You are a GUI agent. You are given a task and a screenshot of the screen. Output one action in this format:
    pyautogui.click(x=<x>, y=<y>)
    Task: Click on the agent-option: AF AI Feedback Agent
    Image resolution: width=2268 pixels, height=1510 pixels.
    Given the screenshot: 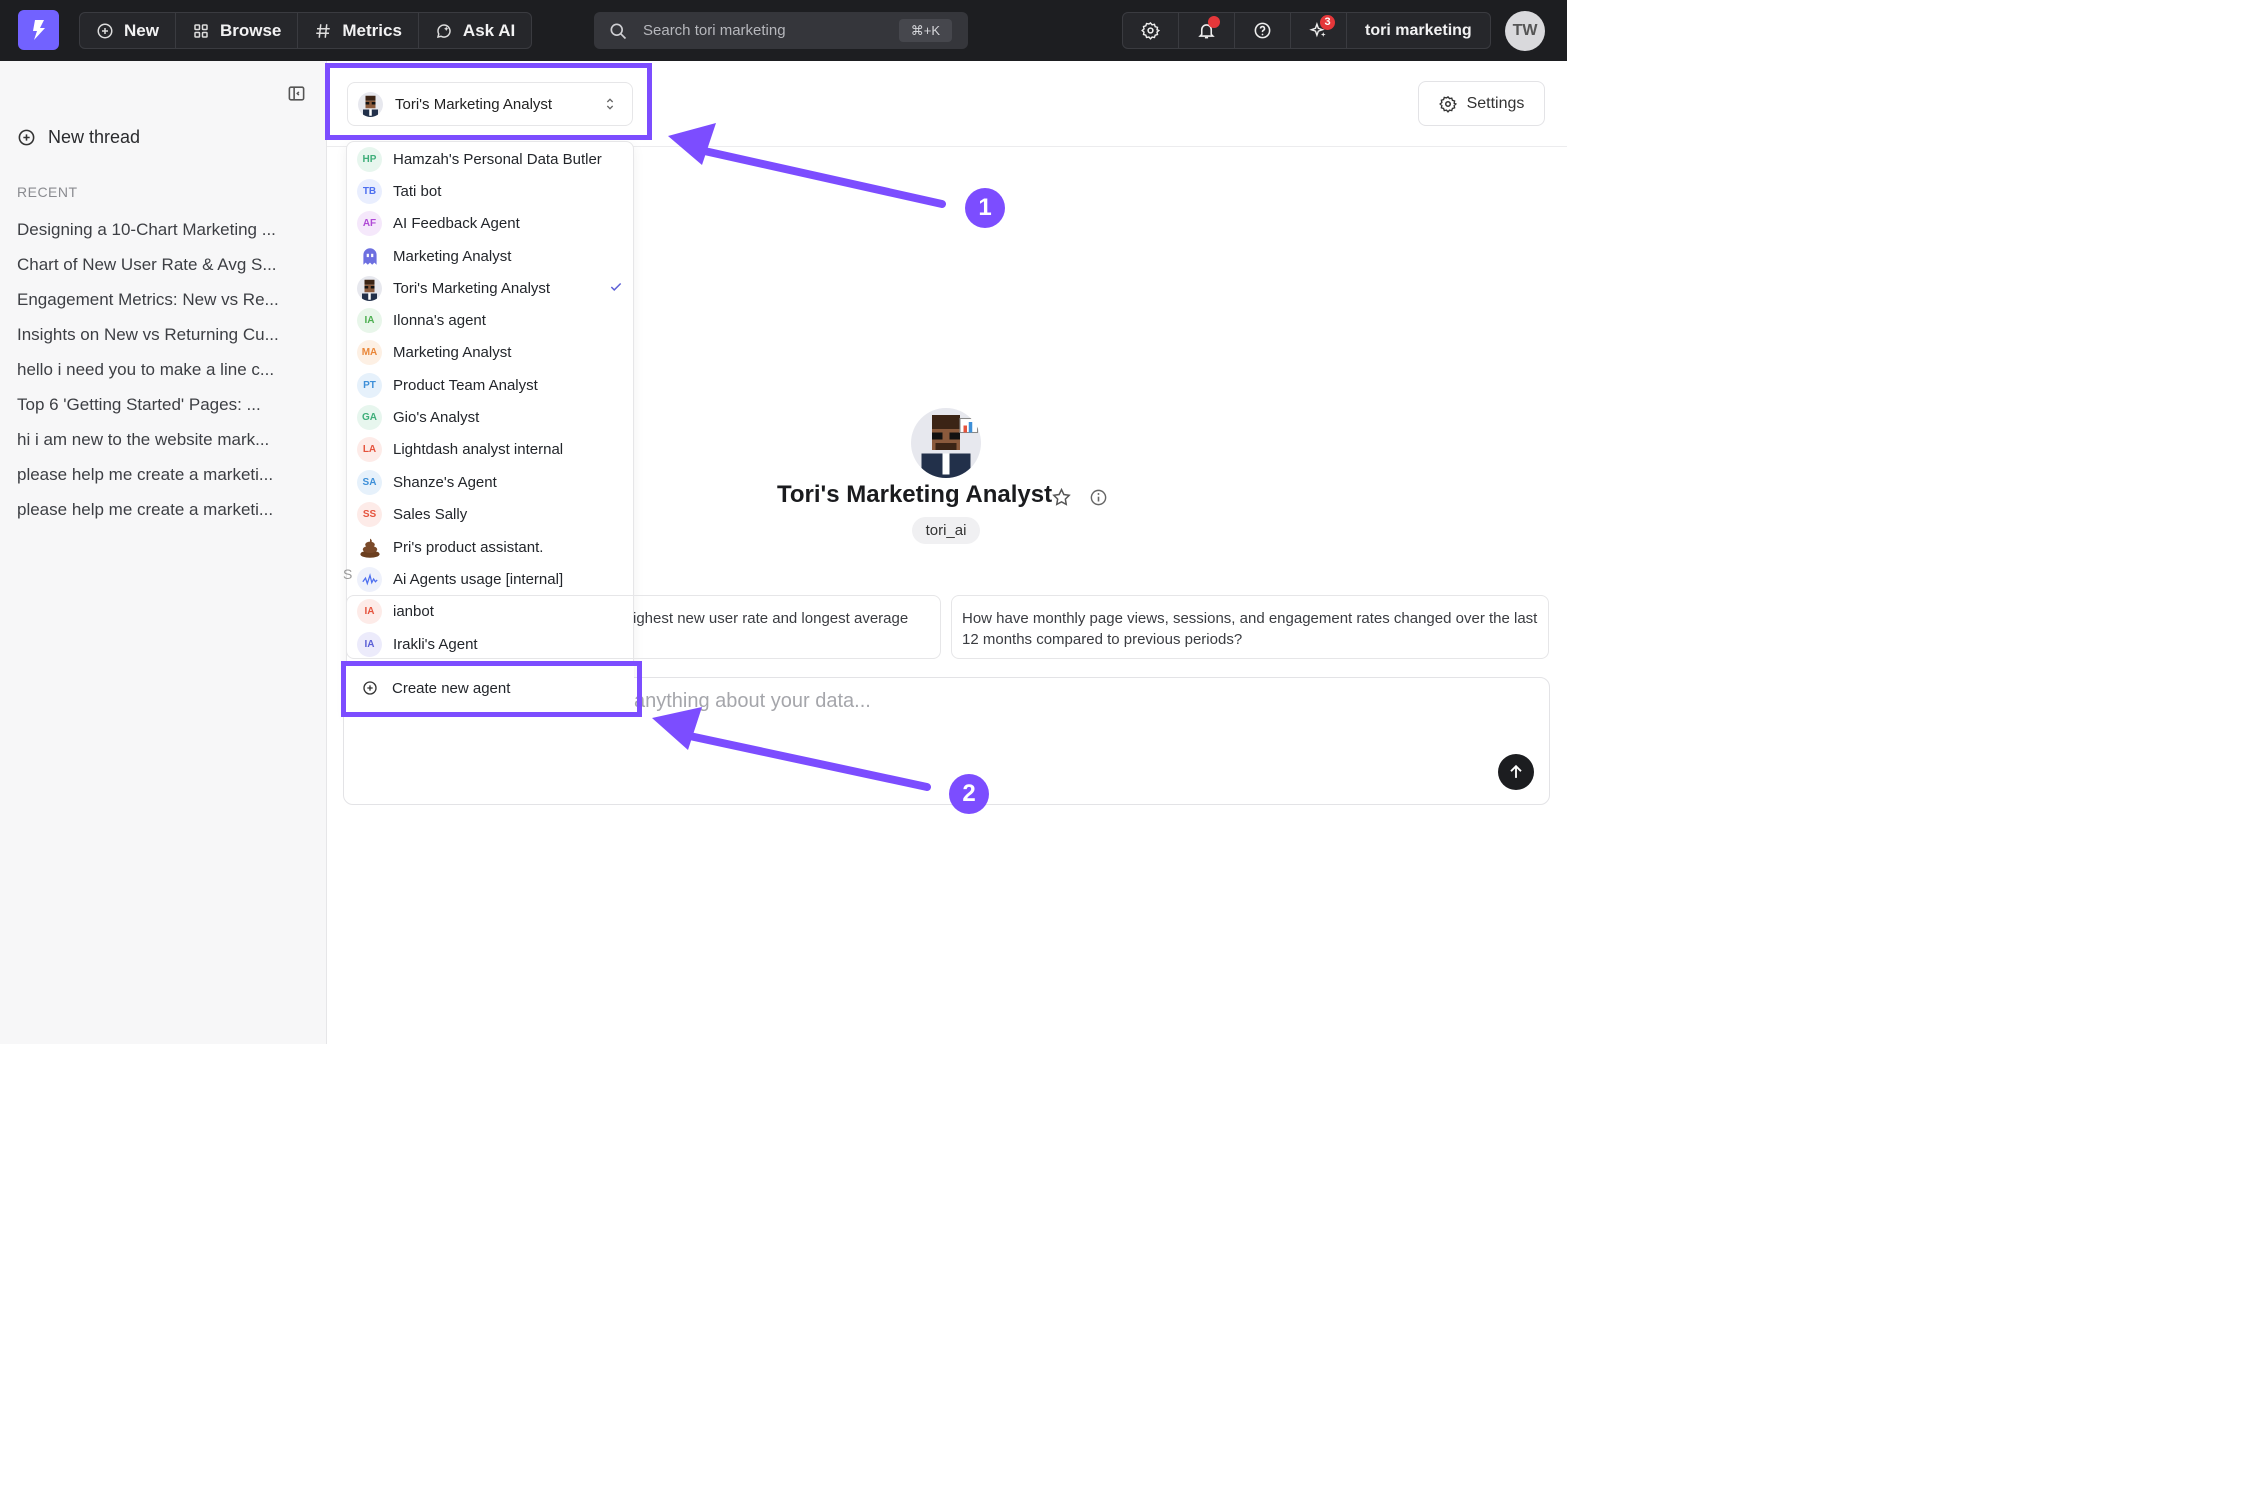 What is the action you would take?
    pyautogui.click(x=492, y=223)
    